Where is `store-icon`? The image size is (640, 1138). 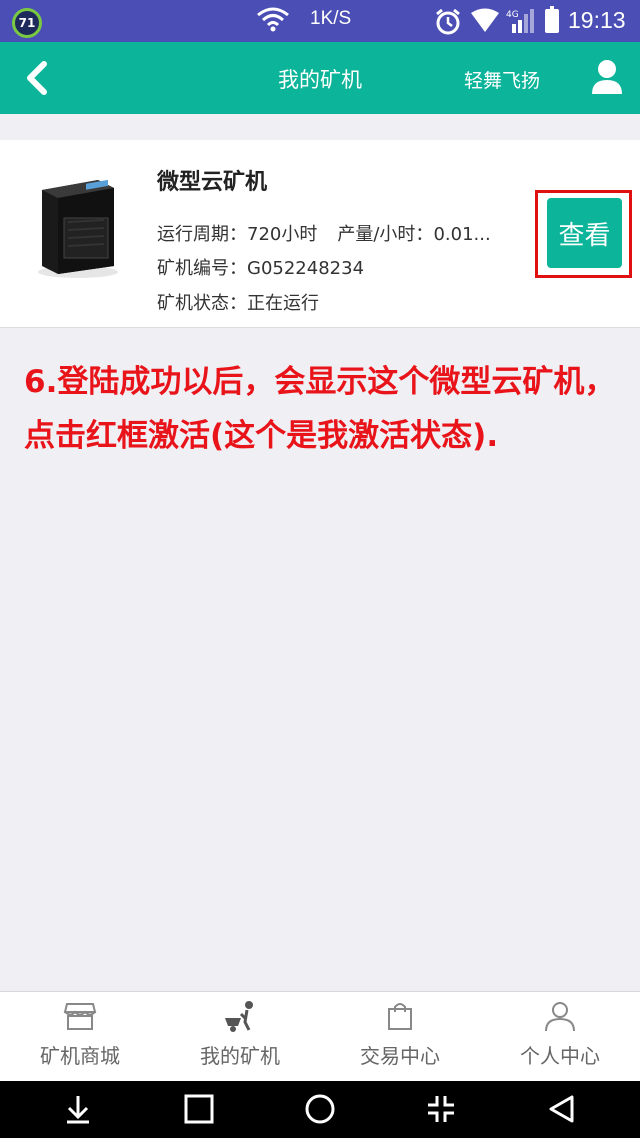 store-icon is located at coordinates (80, 1016).